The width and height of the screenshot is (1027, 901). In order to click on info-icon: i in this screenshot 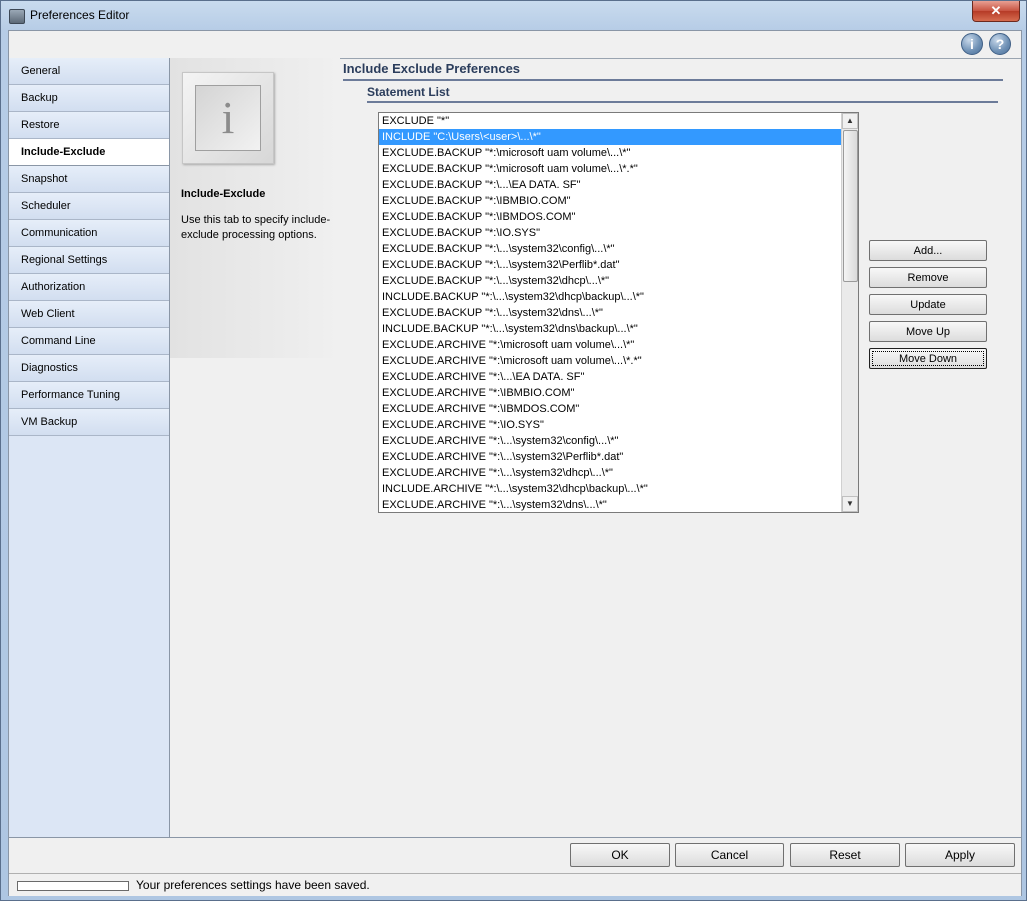, I will do `click(972, 44)`.